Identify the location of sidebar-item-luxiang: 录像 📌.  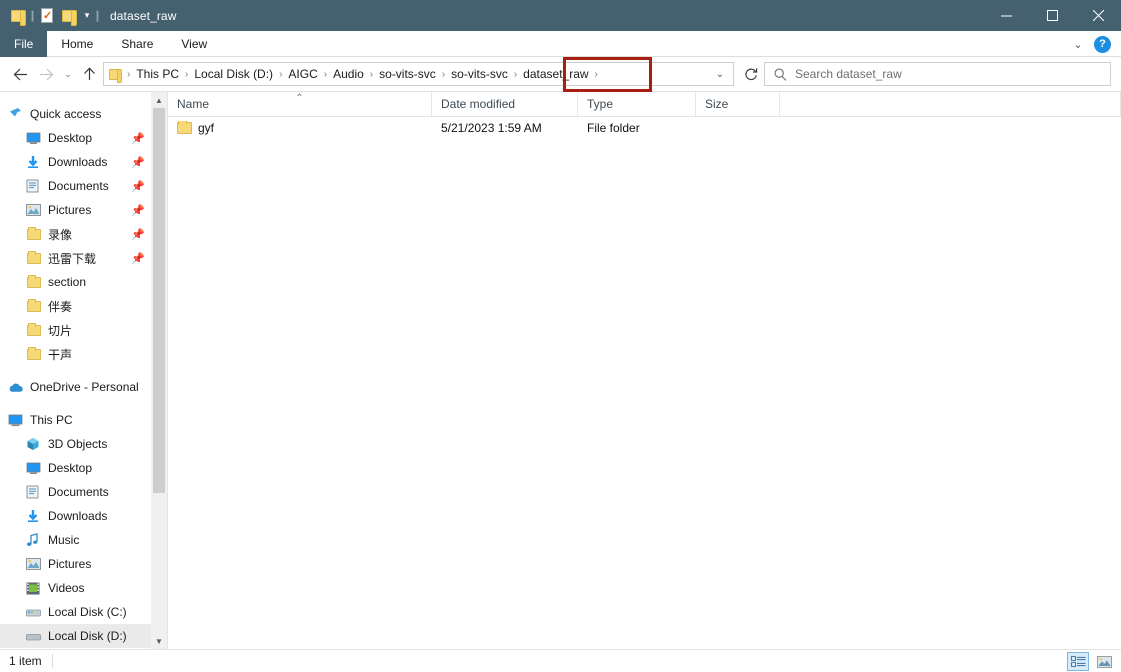
(83, 234).